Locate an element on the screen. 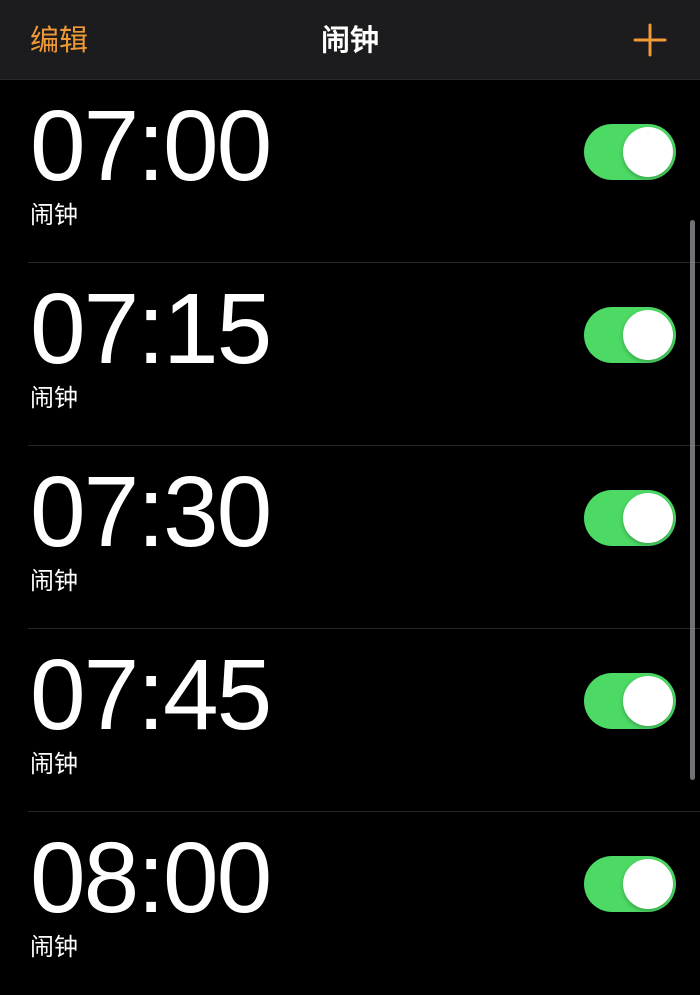 This screenshot has width=700, height=995. alarm-time: 07:30 is located at coordinates (151, 512).